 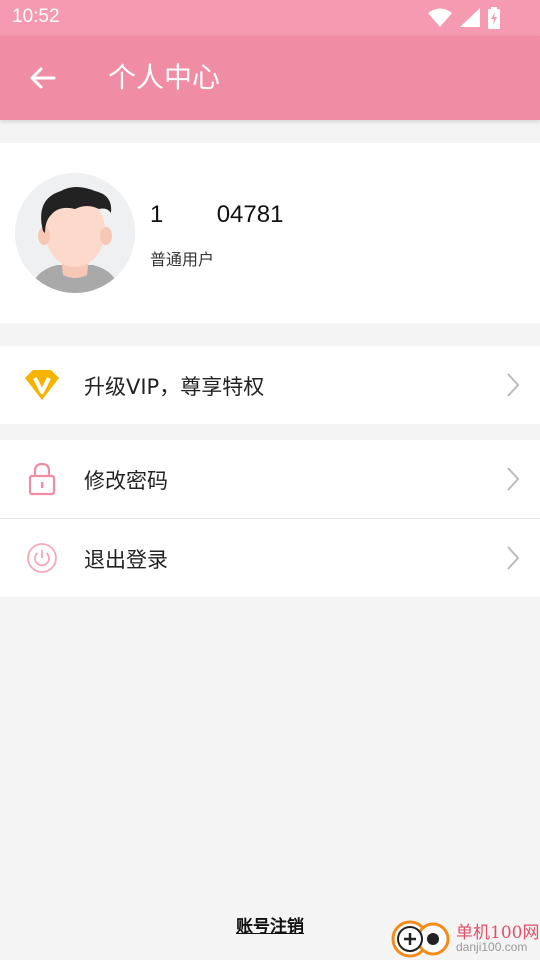 What do you see at coordinates (464, 937) in the screenshot?
I see `watermark: 单机100网 danji100.com` at bounding box center [464, 937].